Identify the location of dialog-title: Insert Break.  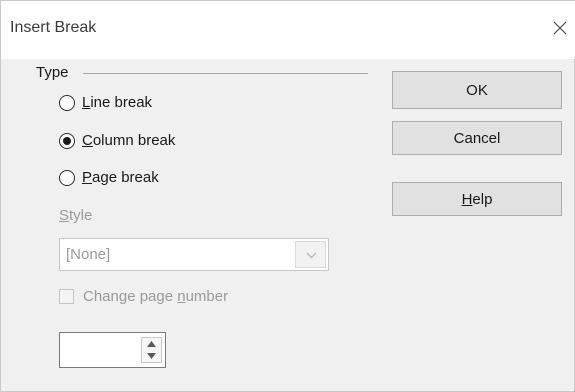
(53, 27).